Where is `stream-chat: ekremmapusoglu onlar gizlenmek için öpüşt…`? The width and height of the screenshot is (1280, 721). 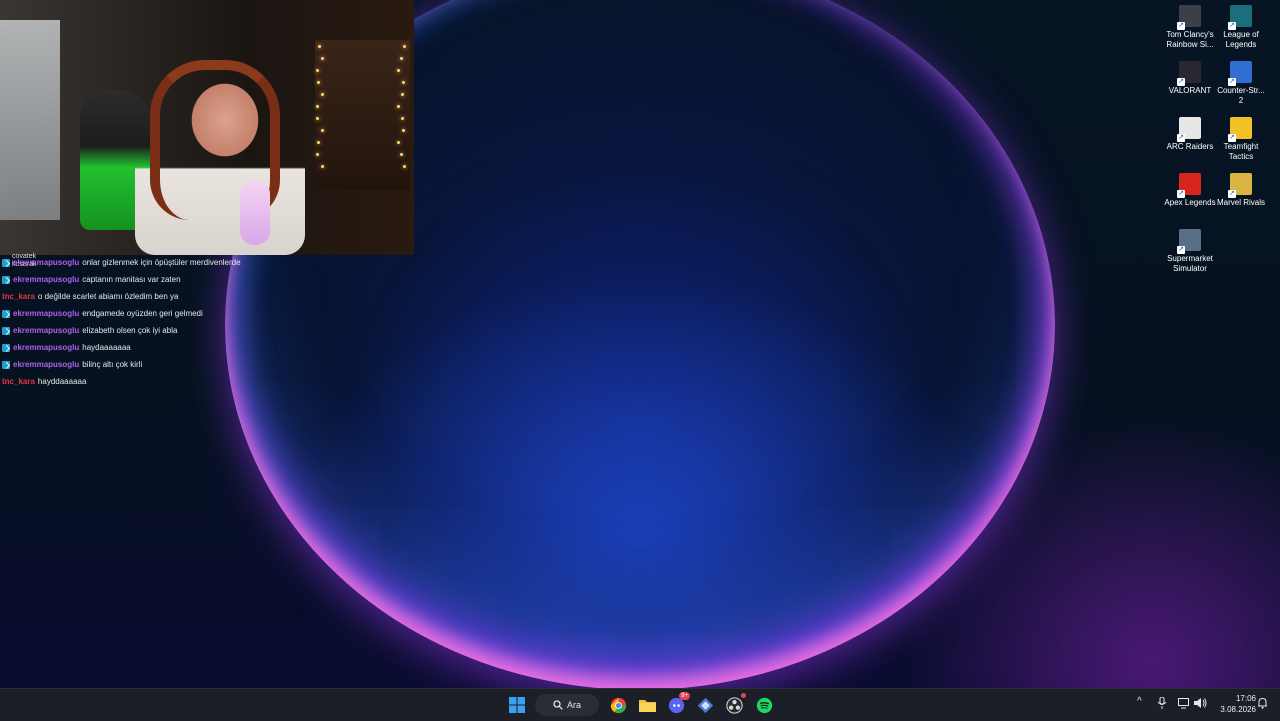 stream-chat: ekremmapusoglu onlar gizlenmek için öpüşt… is located at coordinates (212, 322).